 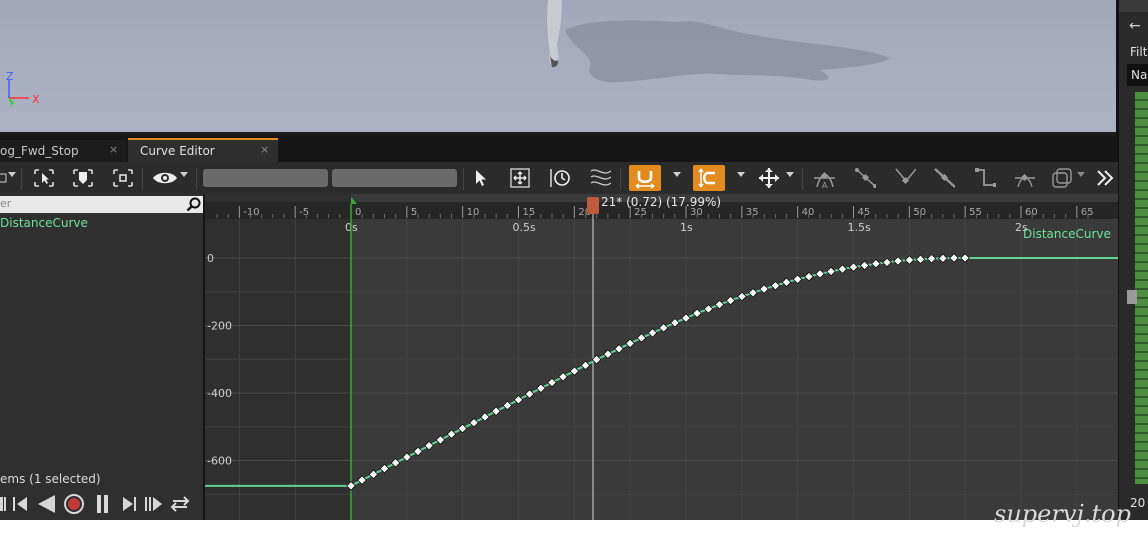 What do you see at coordinates (1105, 178) in the screenshot?
I see `overflow-menu-icon` at bounding box center [1105, 178].